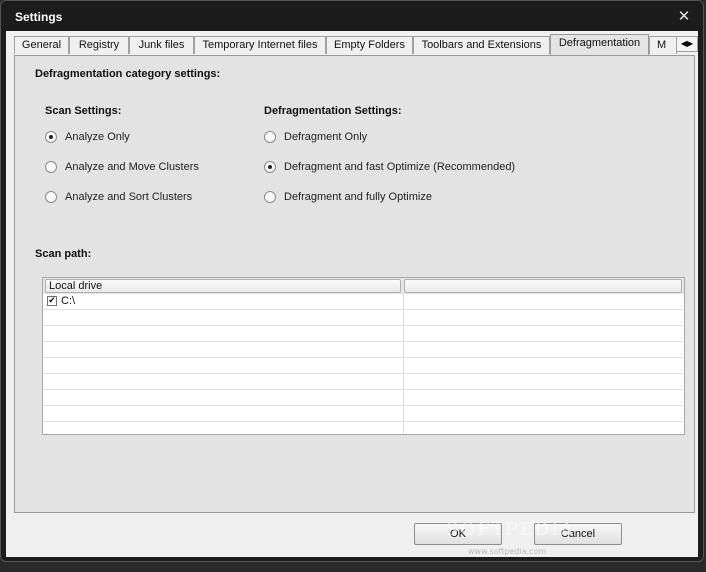  Describe the element at coordinates (161, 45) in the screenshot. I see `tab-junk-files: Junk files` at that location.